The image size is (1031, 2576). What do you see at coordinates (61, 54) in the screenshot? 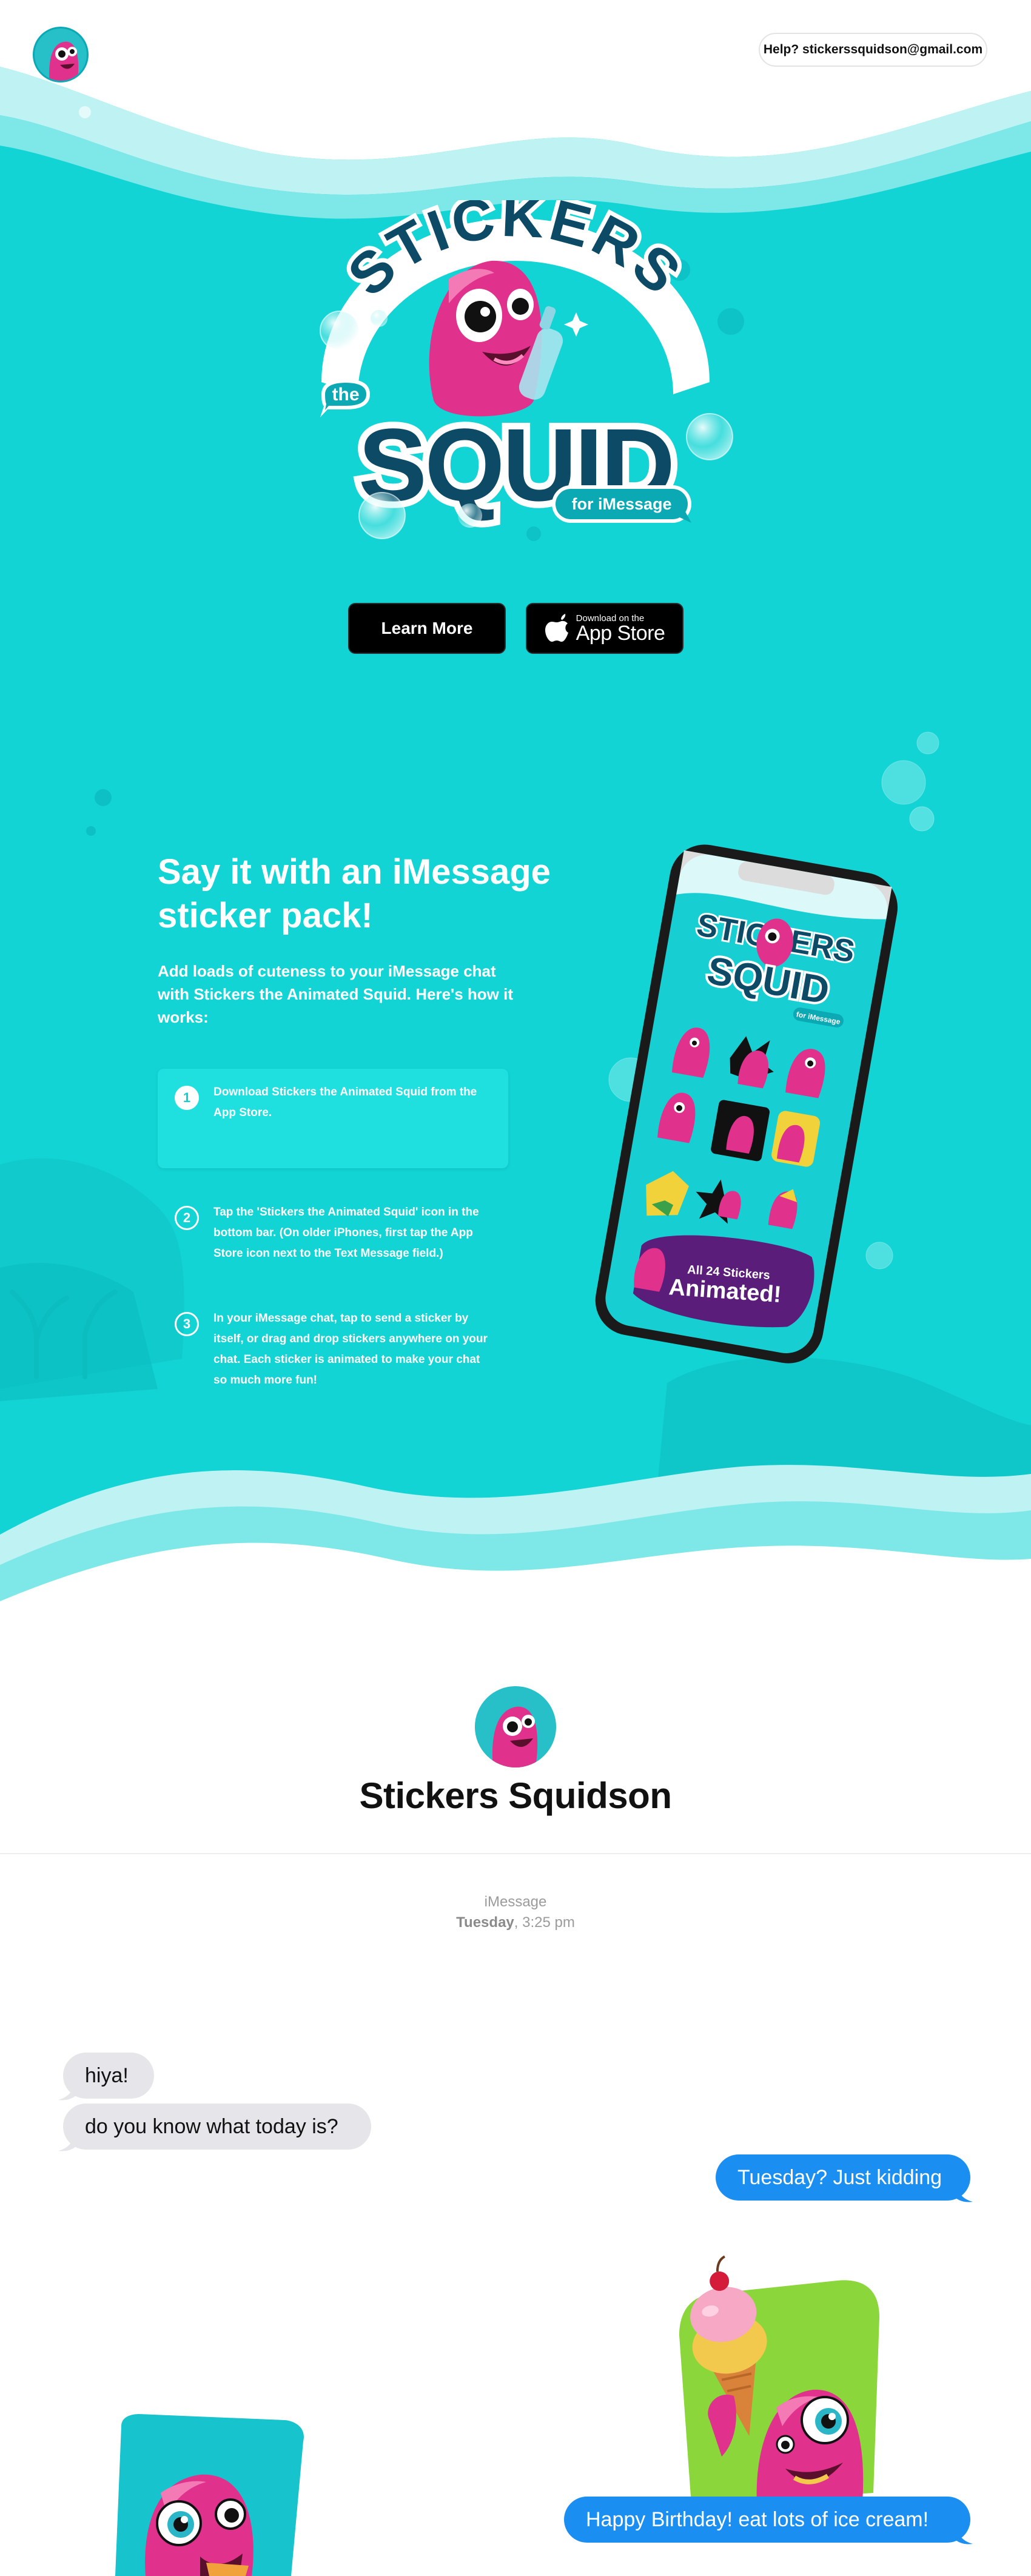
I see `logo-avatar-icon` at bounding box center [61, 54].